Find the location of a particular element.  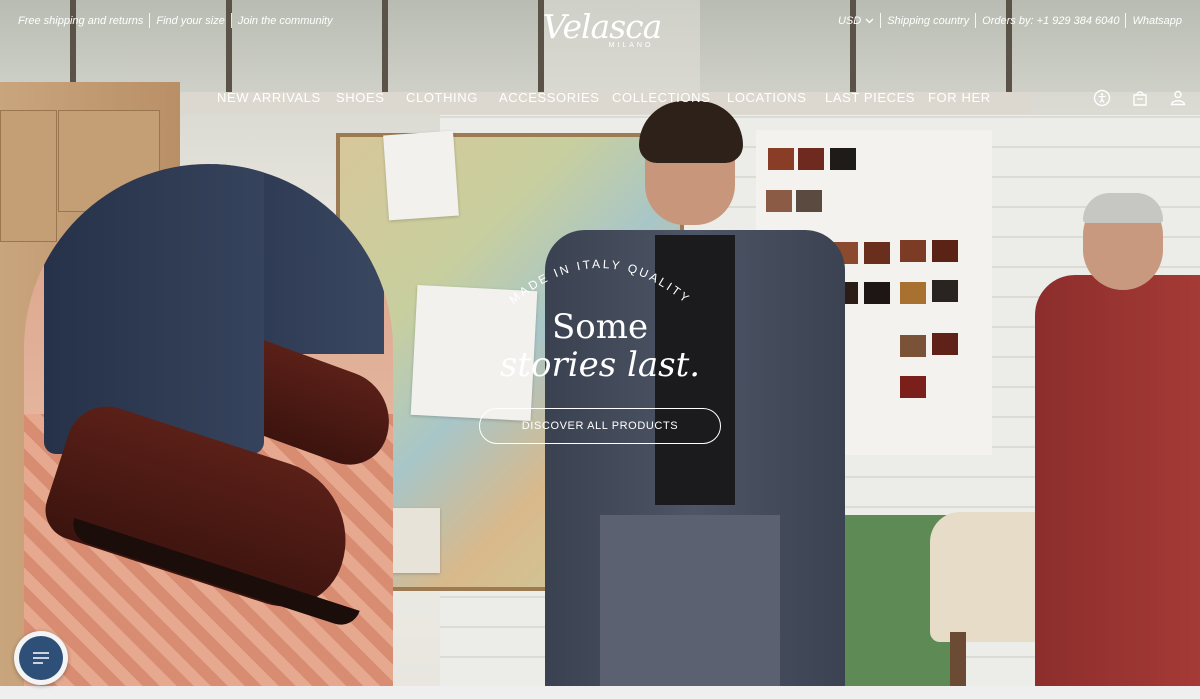

currency-label: USD is located at coordinates (849, 20).